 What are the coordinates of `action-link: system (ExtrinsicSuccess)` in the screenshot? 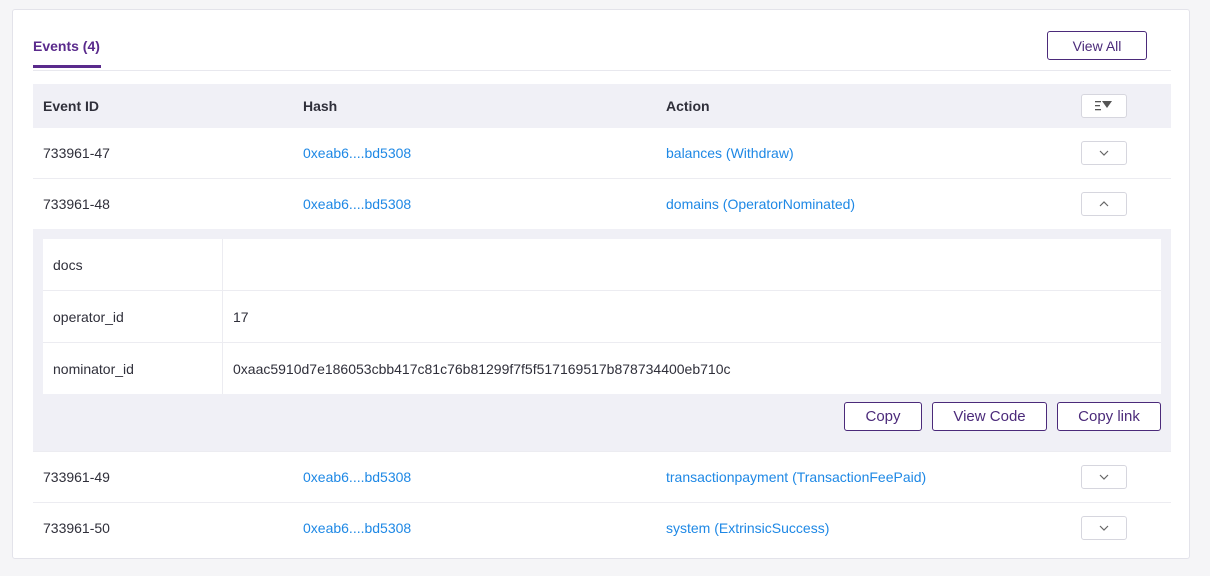 It's located at (747, 528).